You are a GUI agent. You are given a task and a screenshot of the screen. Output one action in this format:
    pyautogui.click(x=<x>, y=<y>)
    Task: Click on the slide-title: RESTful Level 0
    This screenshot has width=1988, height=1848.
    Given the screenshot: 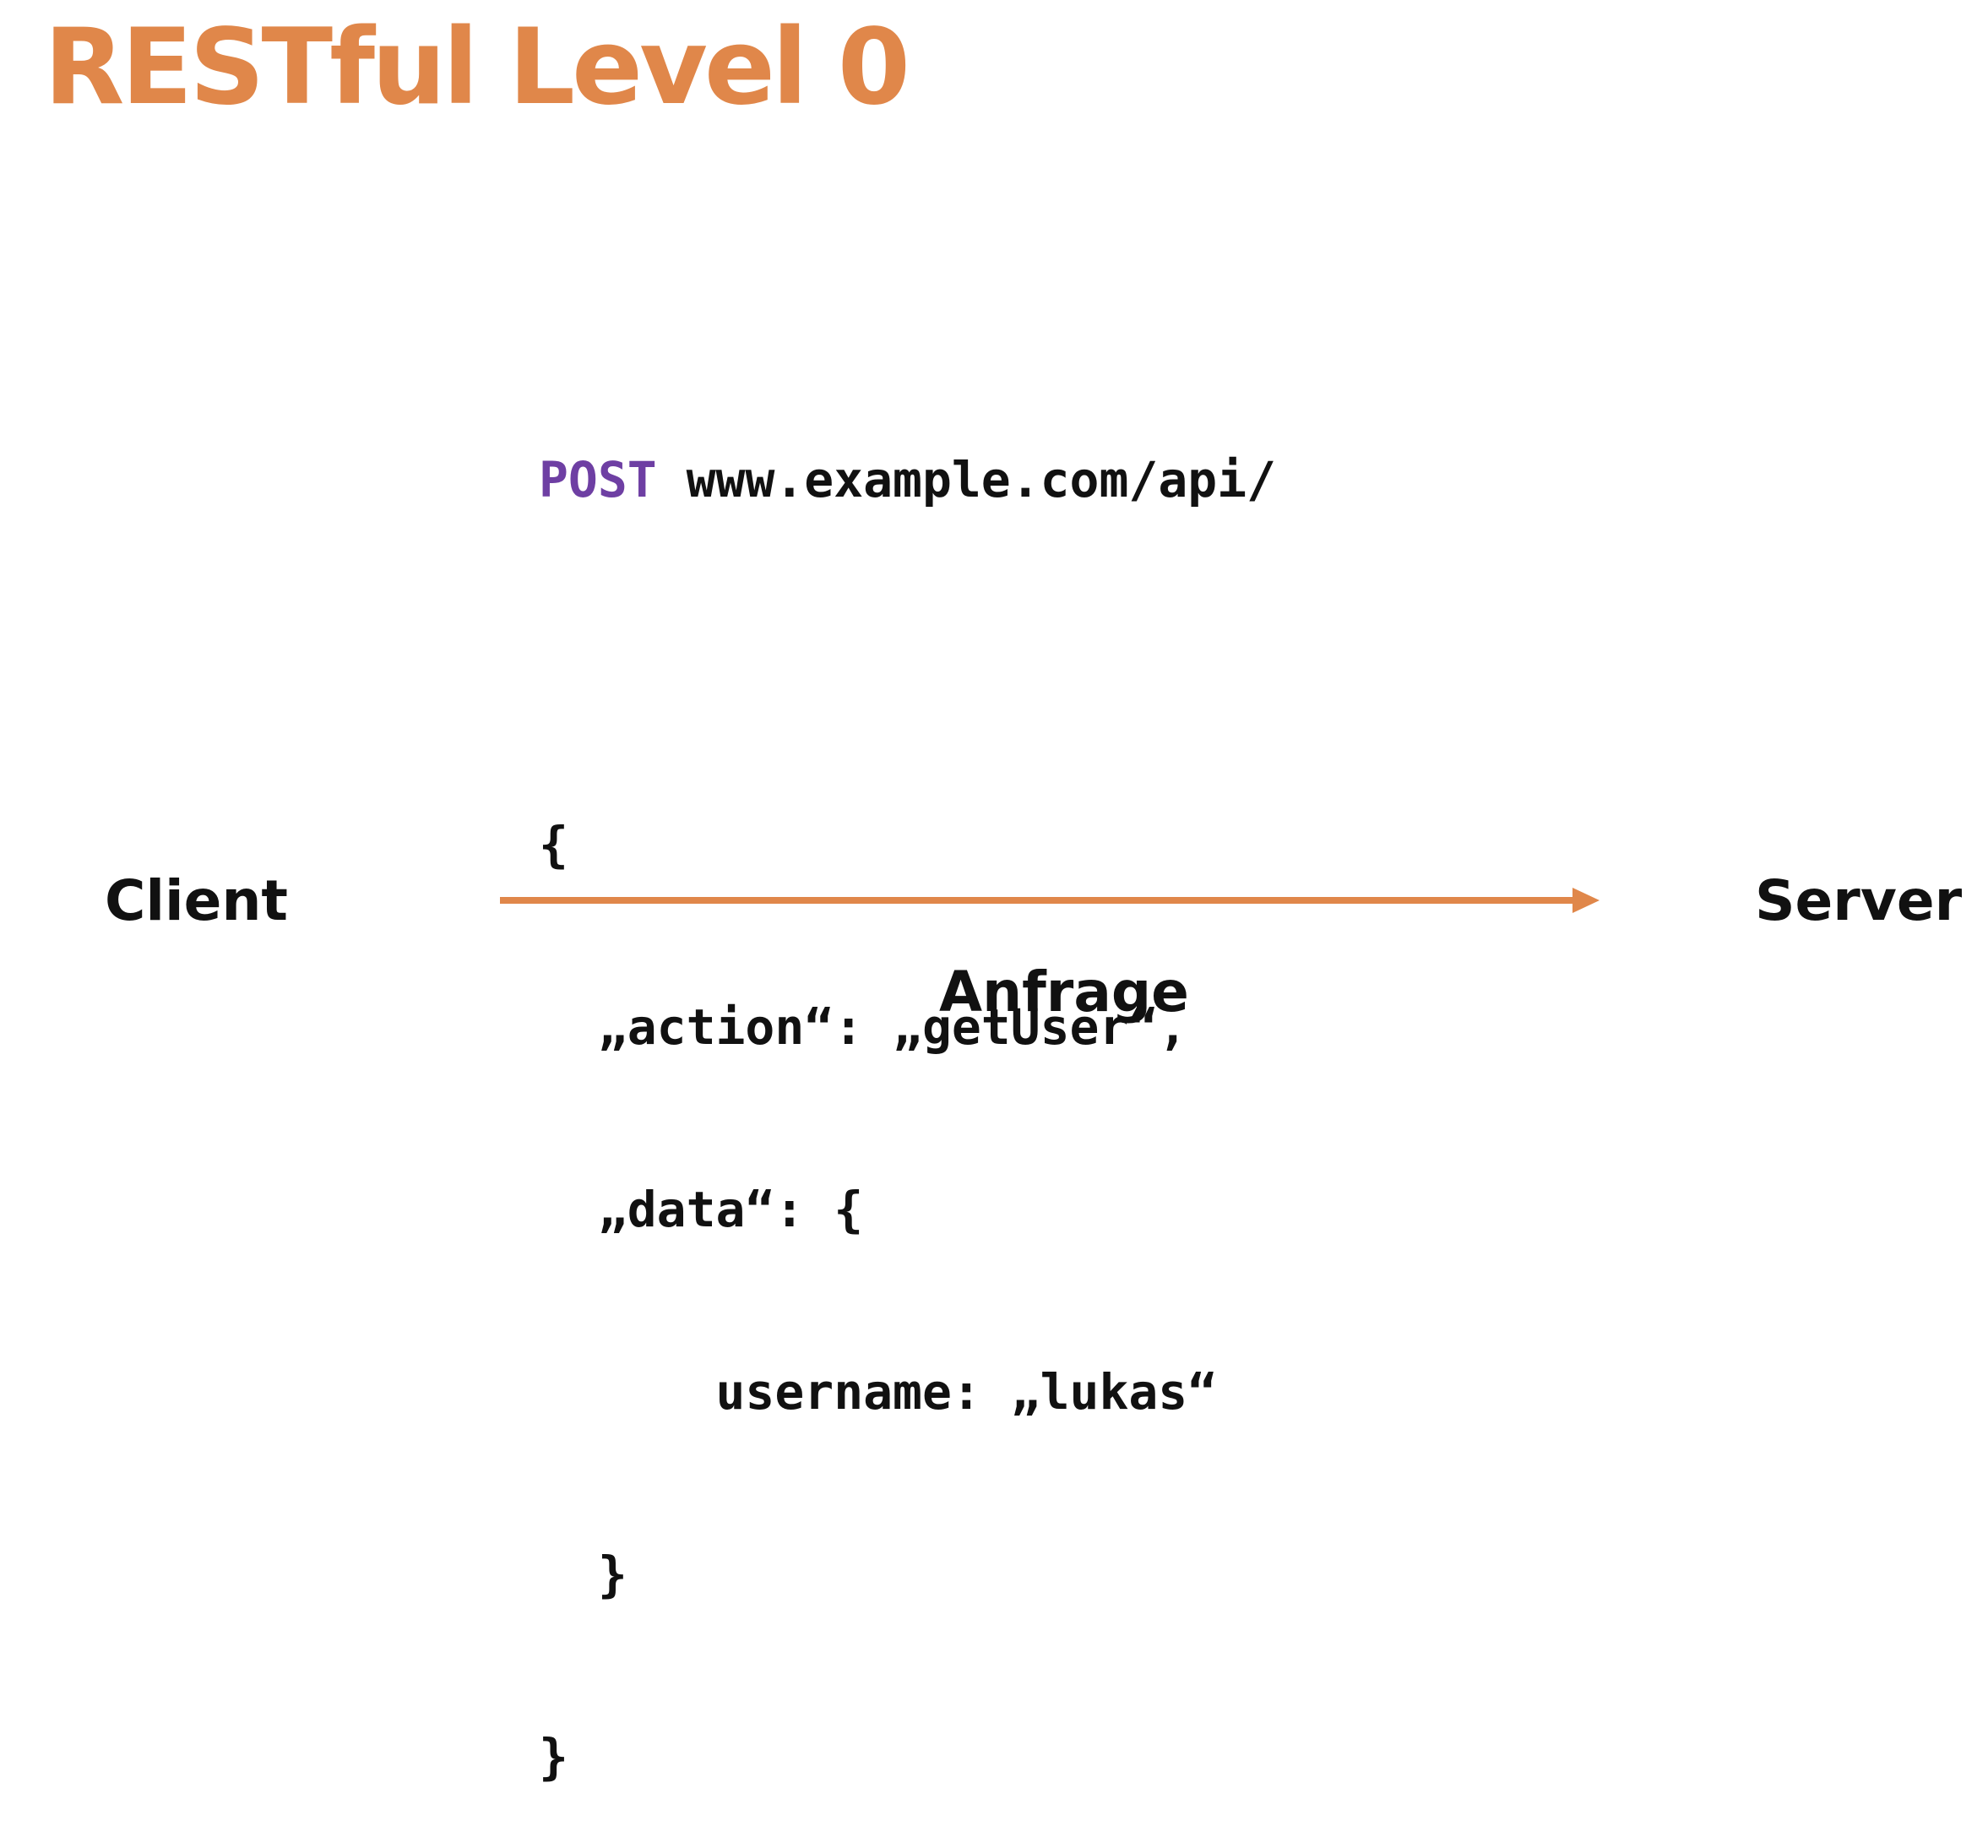 What is the action you would take?
    pyautogui.click(x=477, y=67)
    